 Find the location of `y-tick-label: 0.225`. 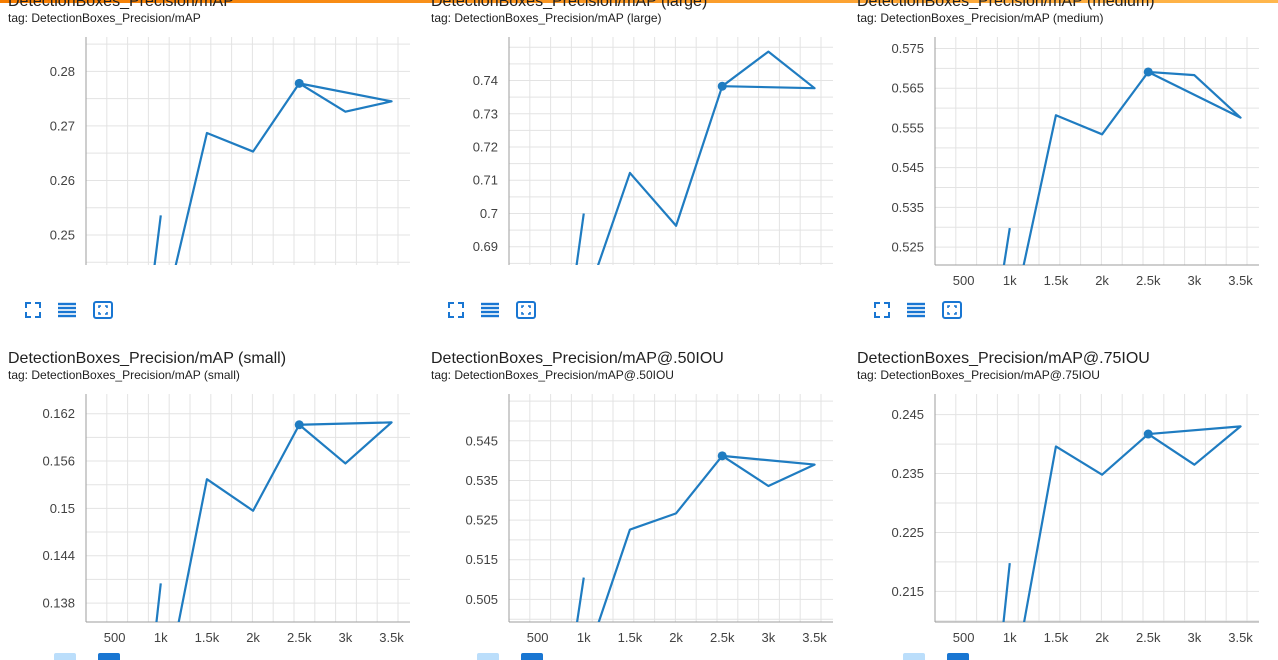

y-tick-label: 0.225 is located at coordinates (907, 532).